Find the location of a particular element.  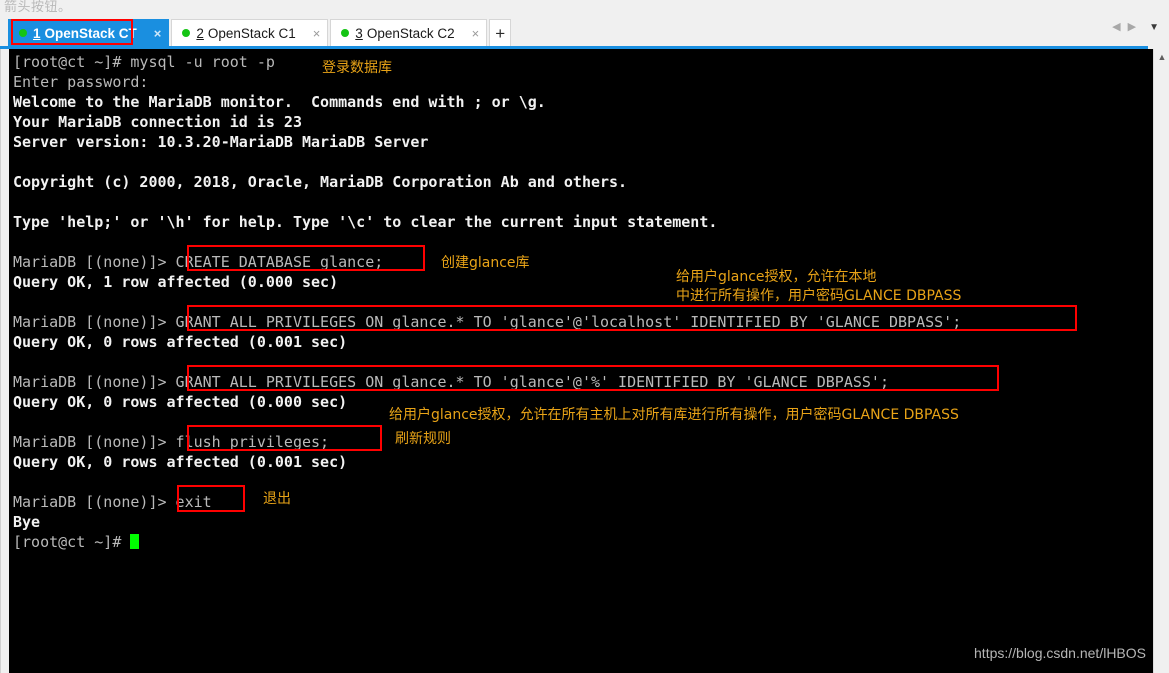

vertical-scrollbar: ▲ is located at coordinates (1161, 361).